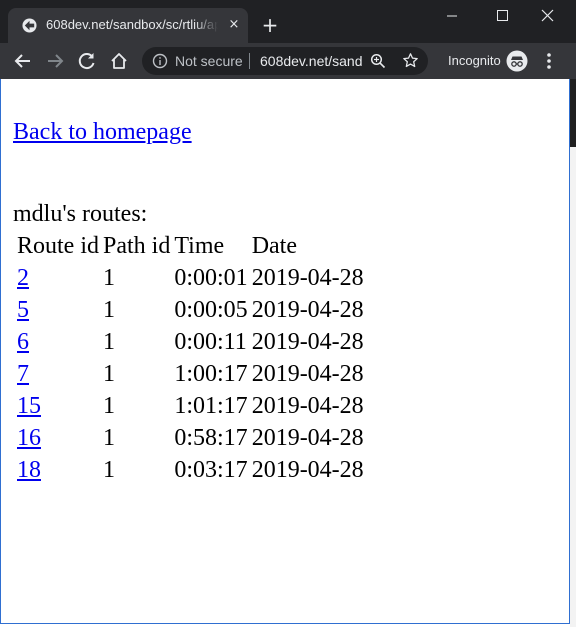 This screenshot has width=576, height=627. Describe the element at coordinates (209, 61) in the screenshot. I see `security-status: Not secure` at that location.